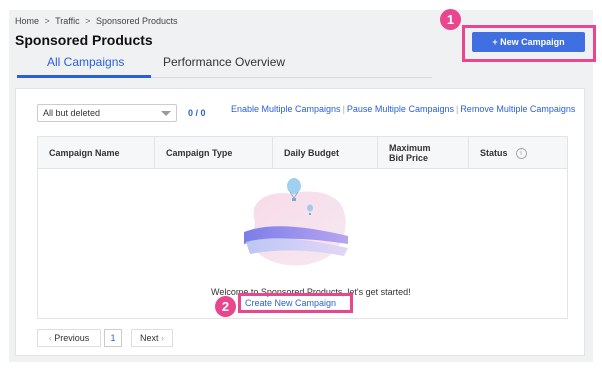 Image resolution: width=602 pixels, height=372 pixels. Describe the element at coordinates (136, 21) in the screenshot. I see `breadcrumb-current: Sponsored Products` at that location.